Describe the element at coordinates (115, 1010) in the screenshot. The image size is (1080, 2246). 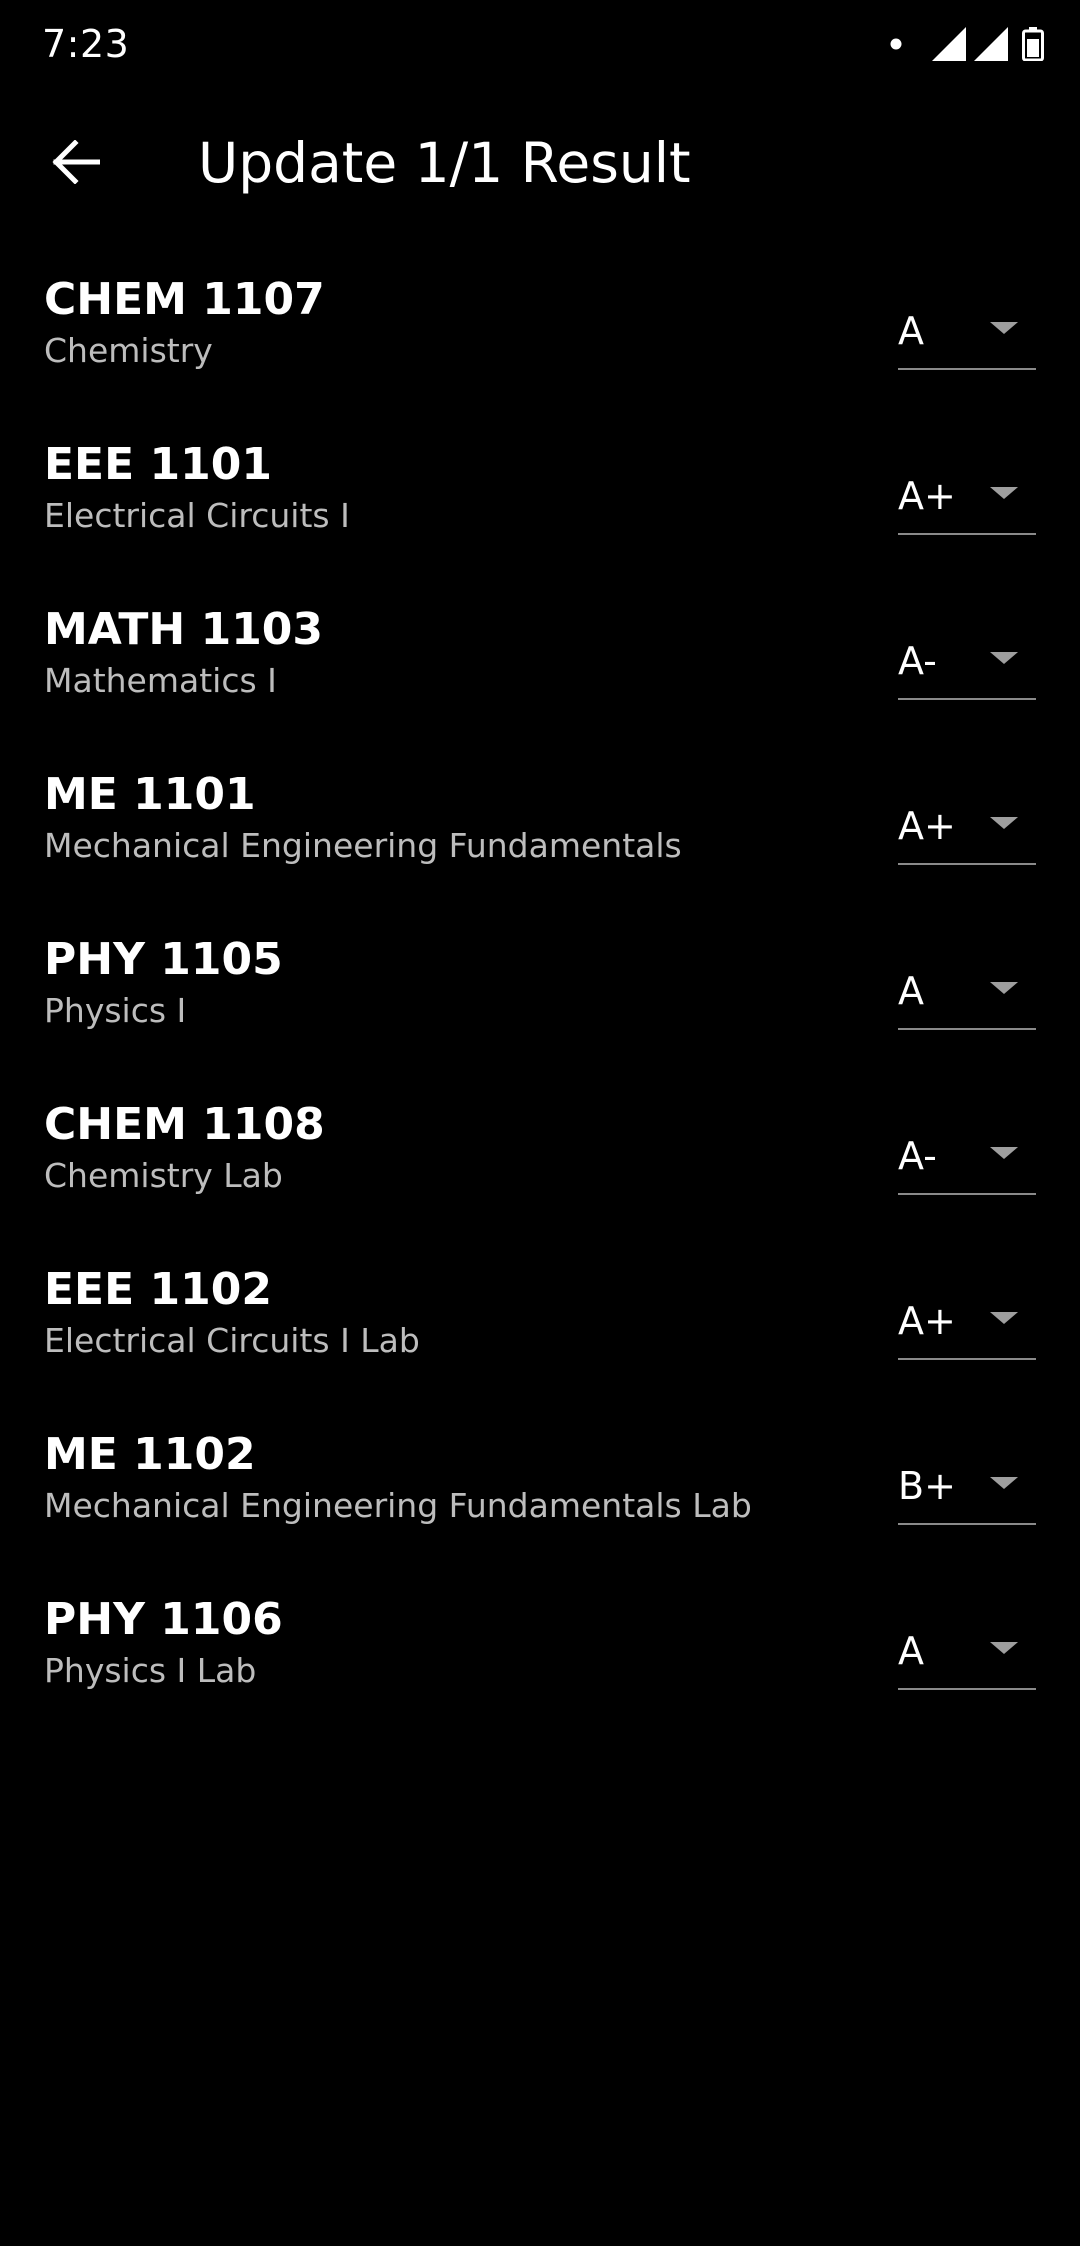
I see `course-name: Physics I` at that location.